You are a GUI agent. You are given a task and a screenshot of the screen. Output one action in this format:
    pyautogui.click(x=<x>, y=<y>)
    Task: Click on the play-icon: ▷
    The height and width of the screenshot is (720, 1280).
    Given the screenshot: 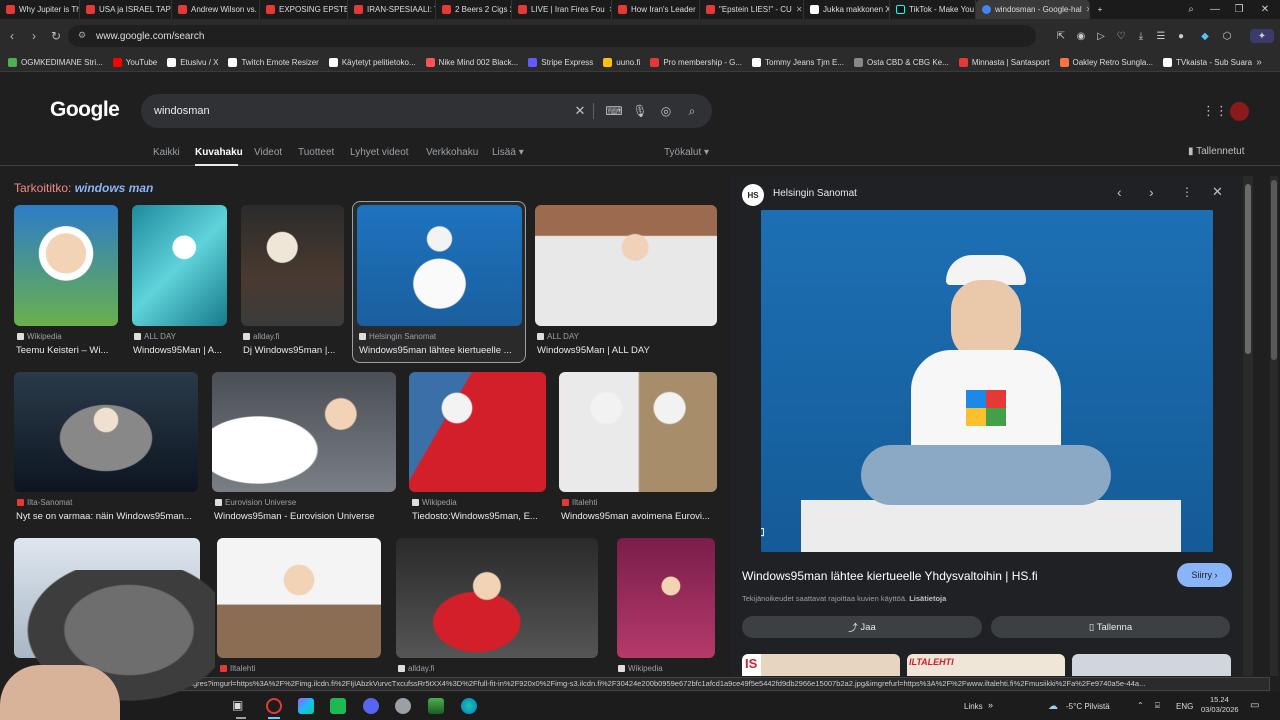 What is the action you would take?
    pyautogui.click(x=1101, y=36)
    